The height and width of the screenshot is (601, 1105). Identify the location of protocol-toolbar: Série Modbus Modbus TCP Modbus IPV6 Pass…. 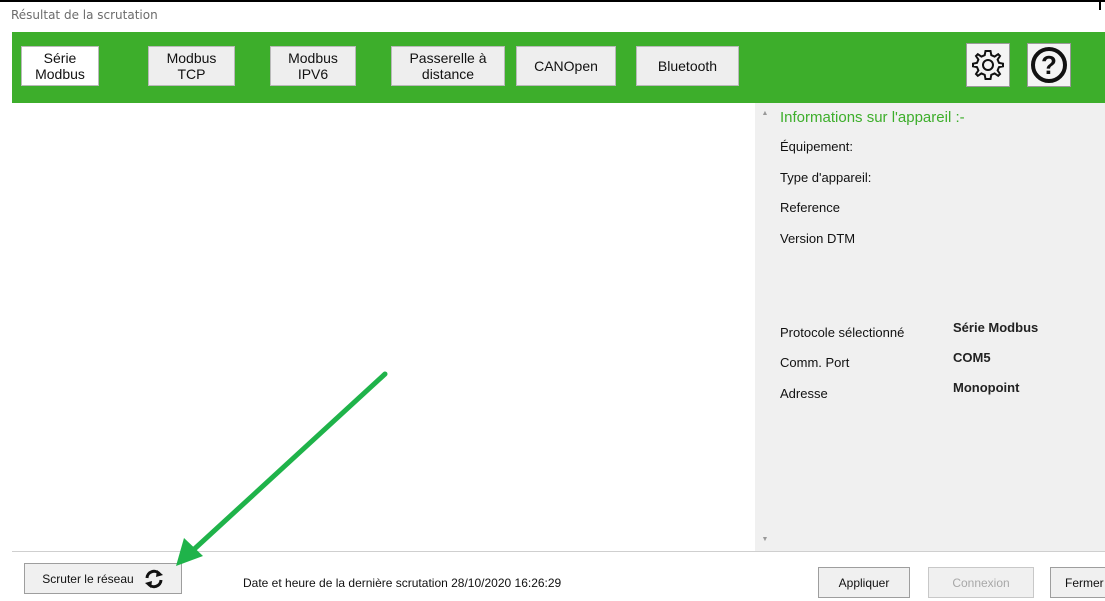
(558, 67).